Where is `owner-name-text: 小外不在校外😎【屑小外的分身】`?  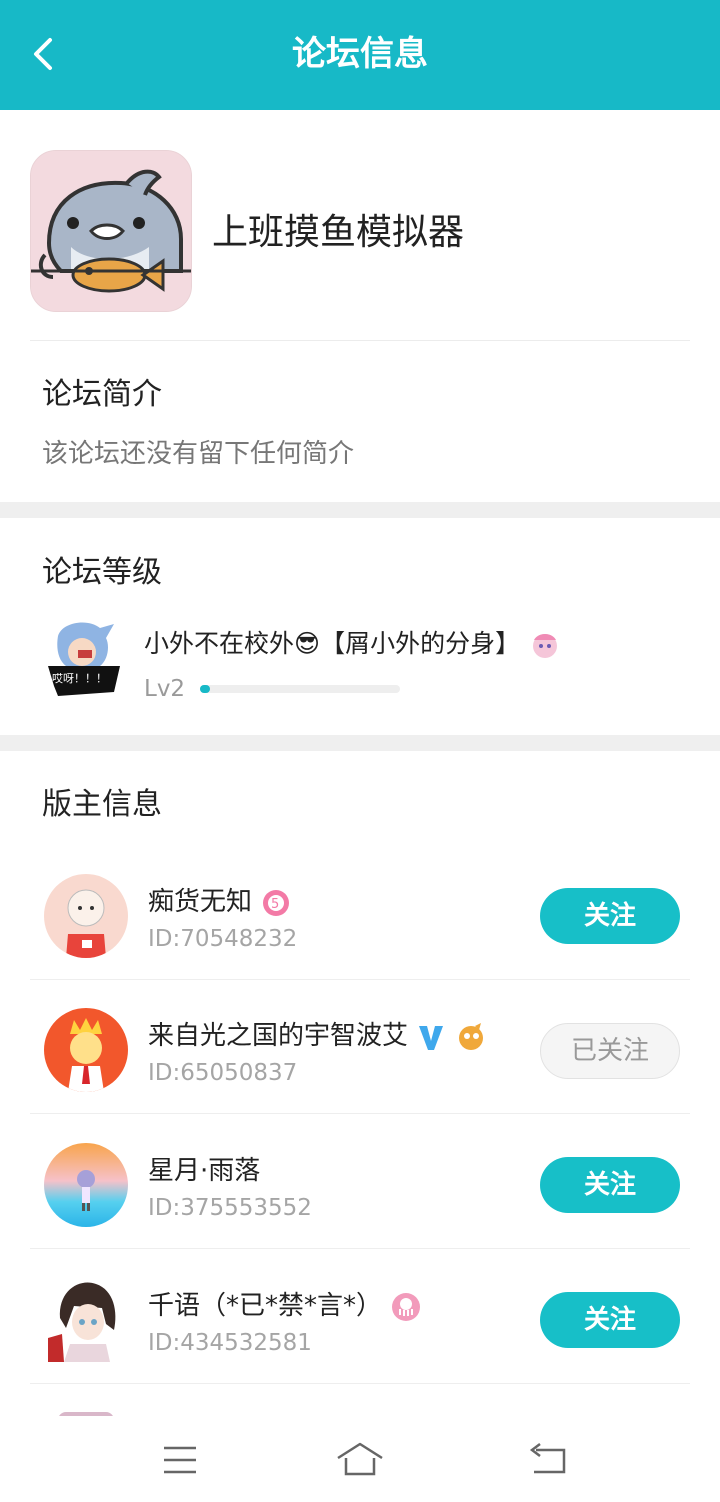 owner-name-text: 小外不在校外😎【屑小外的分身】 is located at coordinates (332, 643).